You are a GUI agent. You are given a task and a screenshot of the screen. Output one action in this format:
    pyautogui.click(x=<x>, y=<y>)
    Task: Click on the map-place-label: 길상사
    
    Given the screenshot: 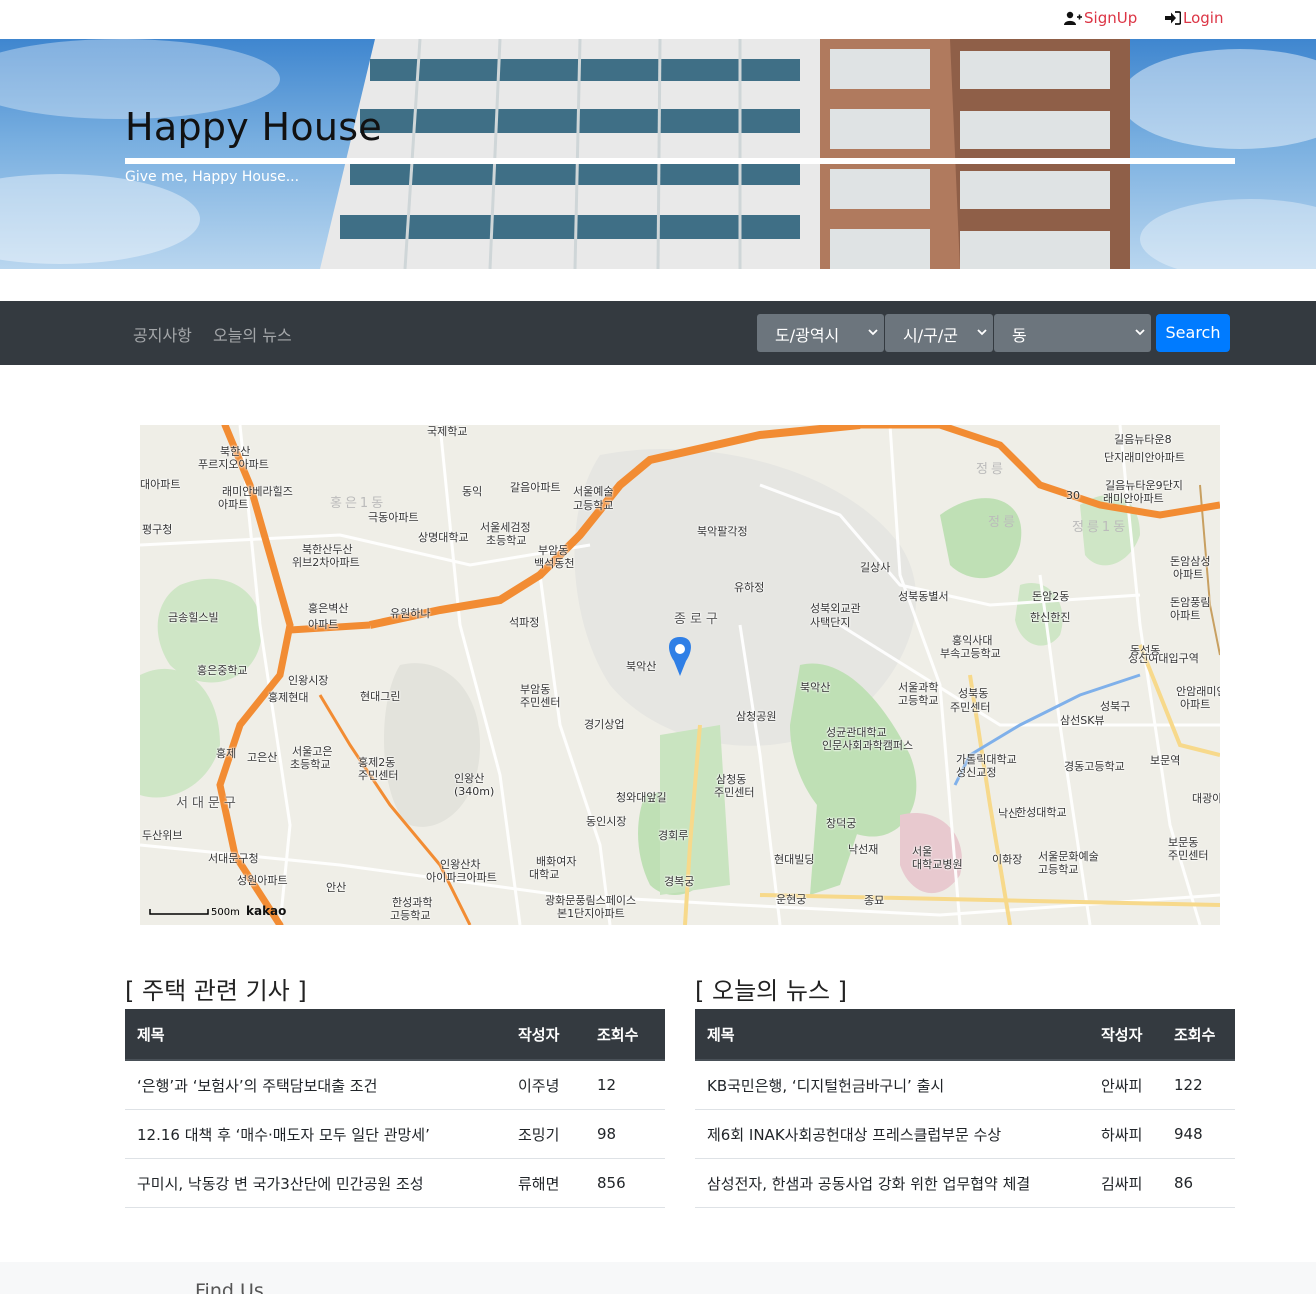 What is the action you would take?
    pyautogui.click(x=875, y=567)
    